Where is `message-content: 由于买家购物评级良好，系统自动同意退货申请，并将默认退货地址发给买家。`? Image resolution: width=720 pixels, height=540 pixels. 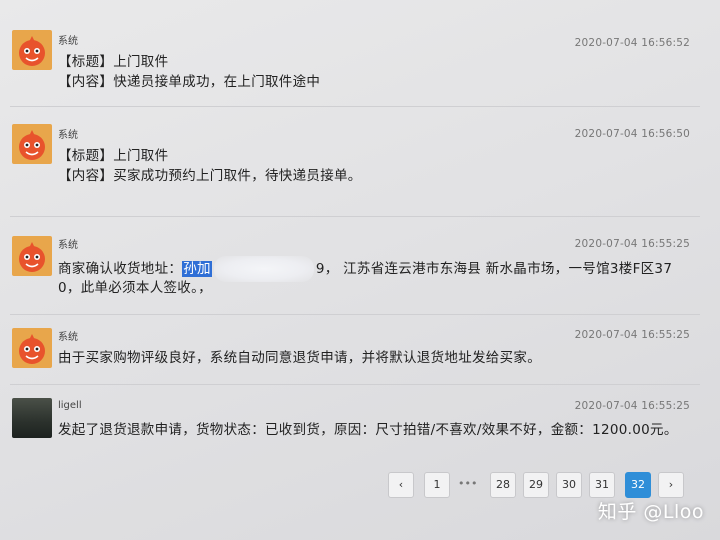 message-content: 由于买家购物评级良好，系统自动同意退货申请，并将默认退货地址发给买家。 is located at coordinates (299, 358).